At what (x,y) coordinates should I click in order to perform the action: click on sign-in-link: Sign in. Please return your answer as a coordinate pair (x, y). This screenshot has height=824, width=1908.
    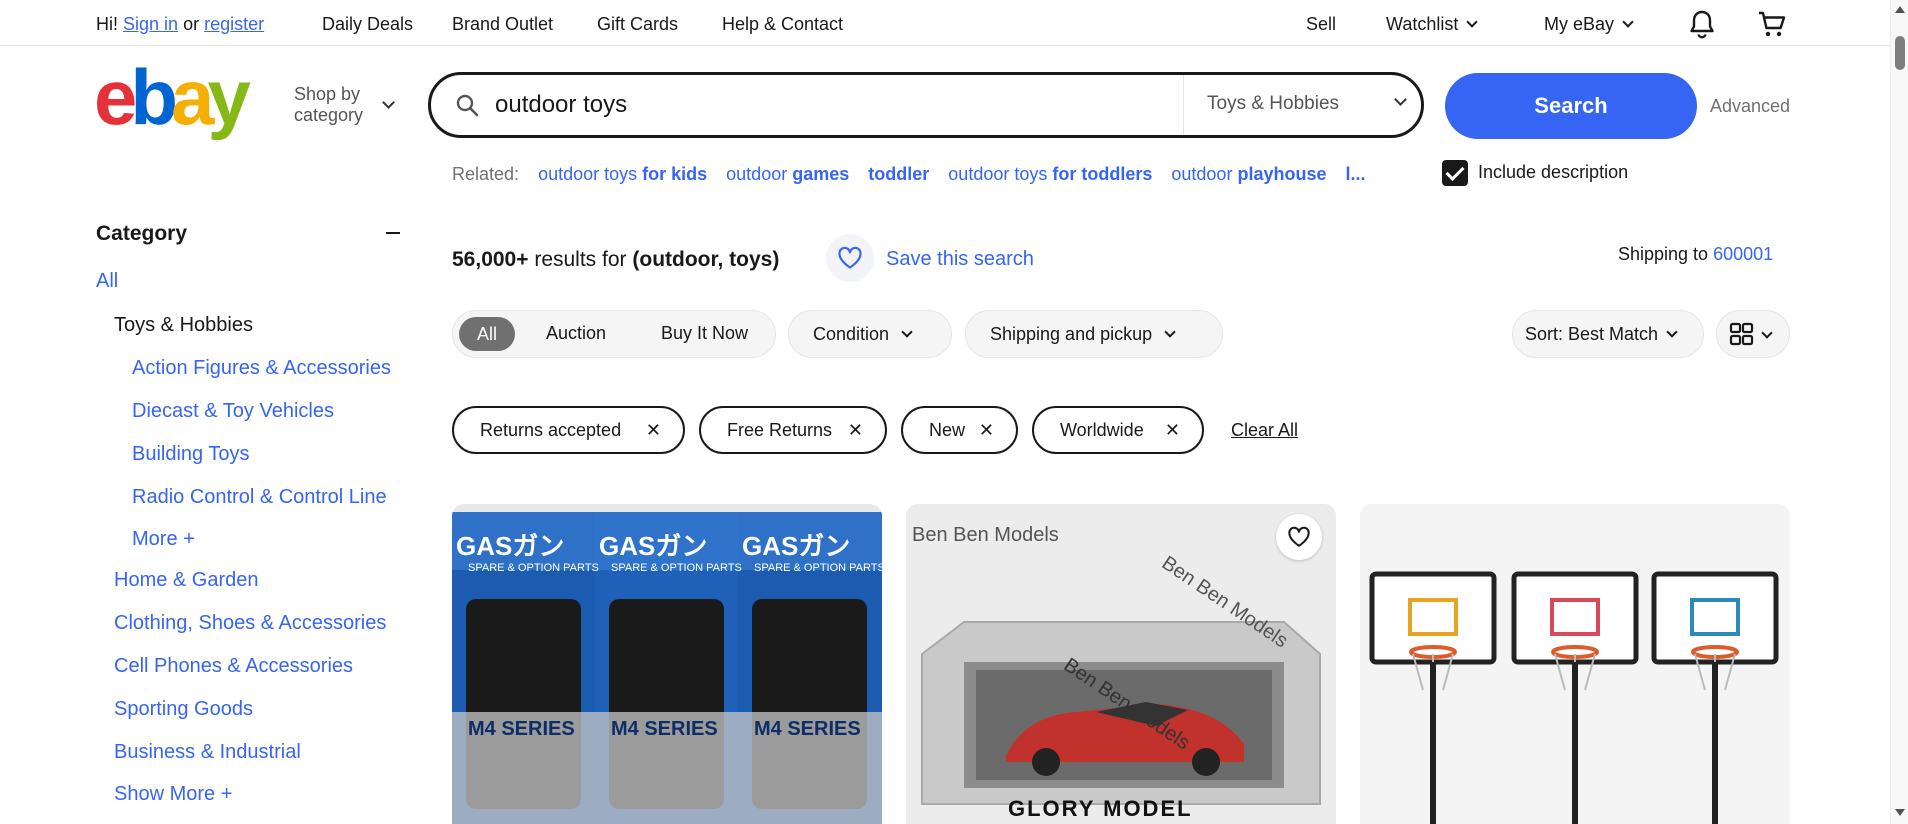
    Looking at the image, I should click on (150, 24).